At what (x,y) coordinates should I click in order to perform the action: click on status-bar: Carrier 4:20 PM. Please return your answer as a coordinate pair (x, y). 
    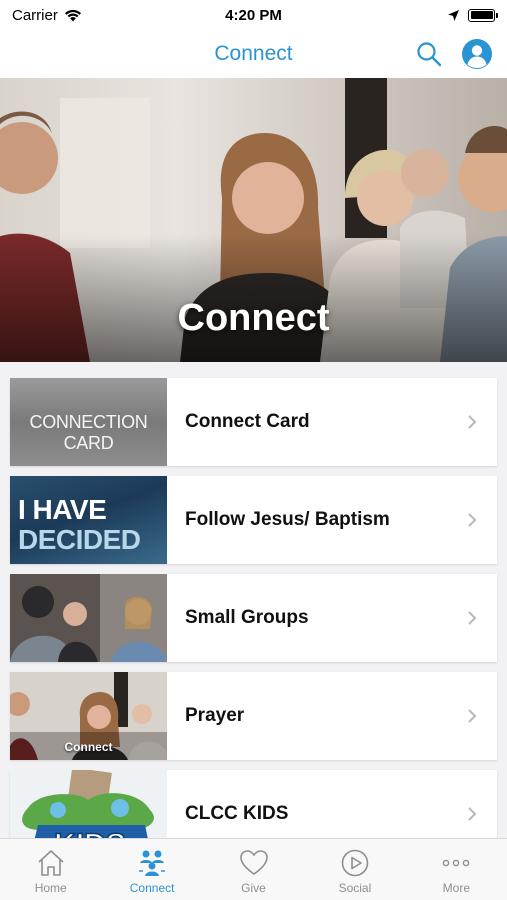
    Looking at the image, I should click on (253, 15).